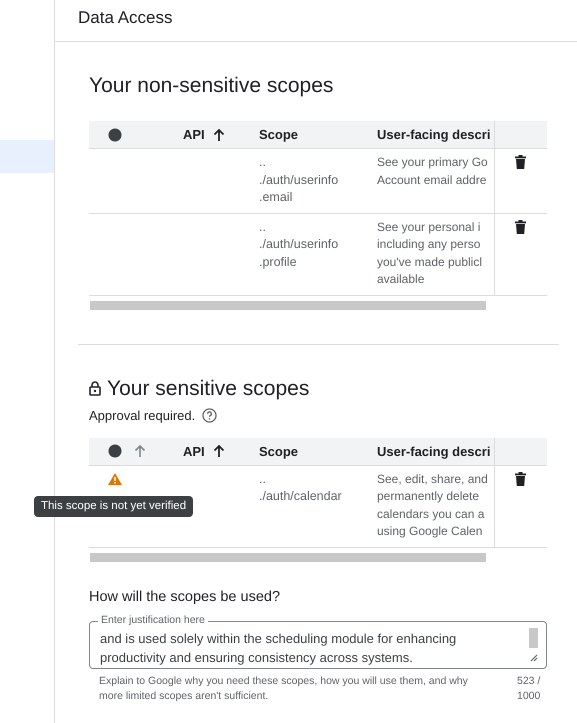 This screenshot has width=577, height=723. Describe the element at coordinates (284, 689) in the screenshot. I see `helper-text: Explain to Google why you need these scopes, how you will use them, and why more limited scopes aren't sufficient.` at that location.